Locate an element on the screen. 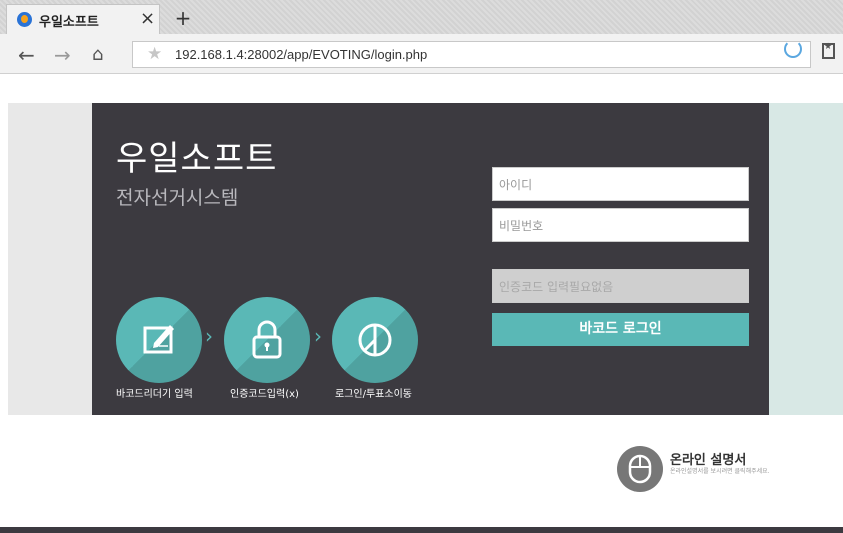 The height and width of the screenshot is (533, 843). manual-title: 온라인 설명서 is located at coordinates (708, 460).